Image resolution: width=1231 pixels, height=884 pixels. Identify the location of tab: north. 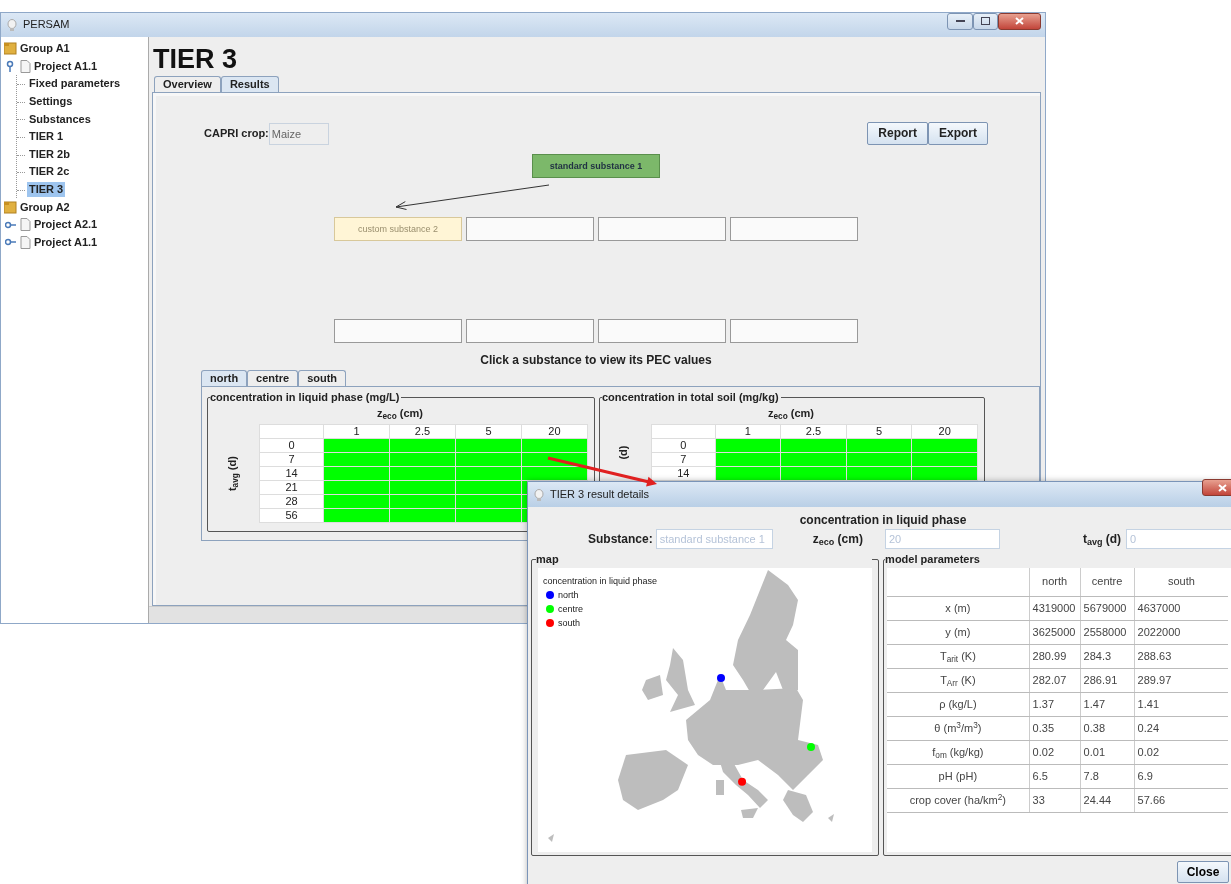
(224, 378).